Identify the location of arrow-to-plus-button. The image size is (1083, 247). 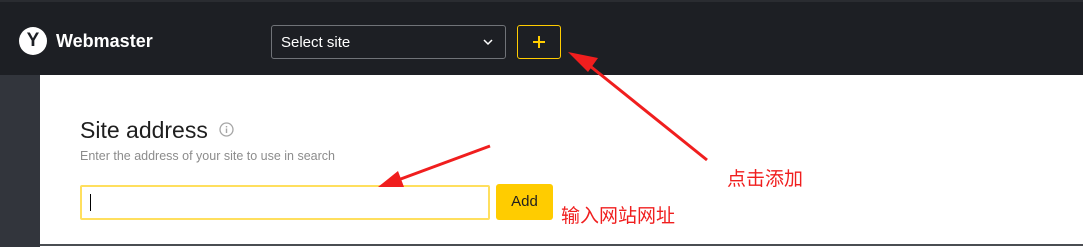
(638, 107).